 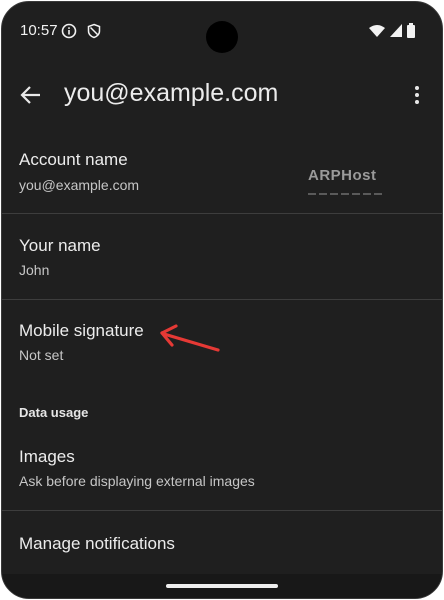 What do you see at coordinates (345, 194) in the screenshot?
I see `watermark-tagline` at bounding box center [345, 194].